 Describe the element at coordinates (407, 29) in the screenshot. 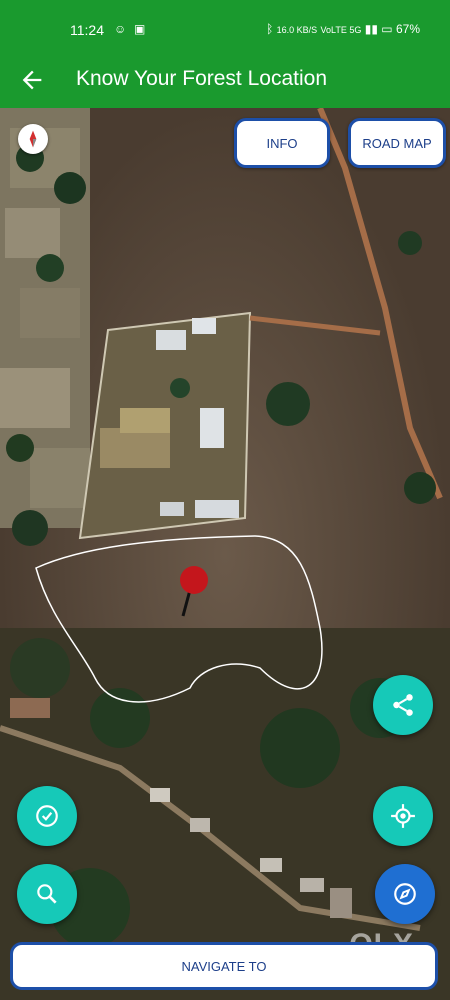

I see `battery-percent: 67%` at that location.